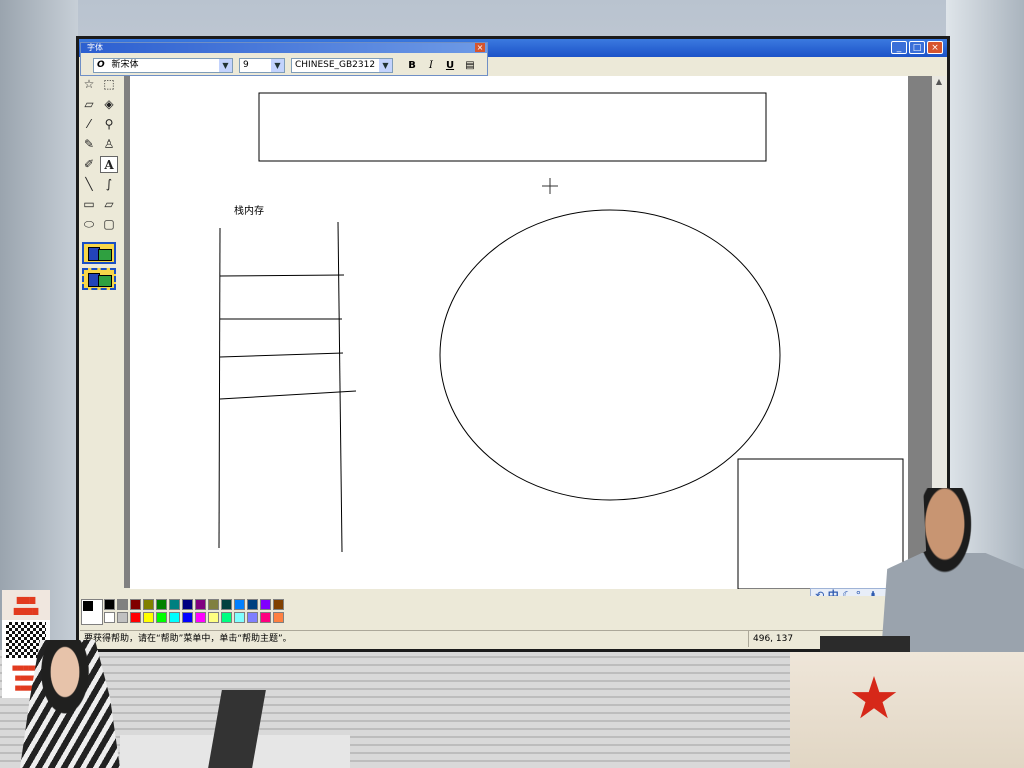 This screenshot has height=768, width=1024. What do you see at coordinates (480, 47) in the screenshot?
I see `font-toolbar-close-button: ×` at bounding box center [480, 47].